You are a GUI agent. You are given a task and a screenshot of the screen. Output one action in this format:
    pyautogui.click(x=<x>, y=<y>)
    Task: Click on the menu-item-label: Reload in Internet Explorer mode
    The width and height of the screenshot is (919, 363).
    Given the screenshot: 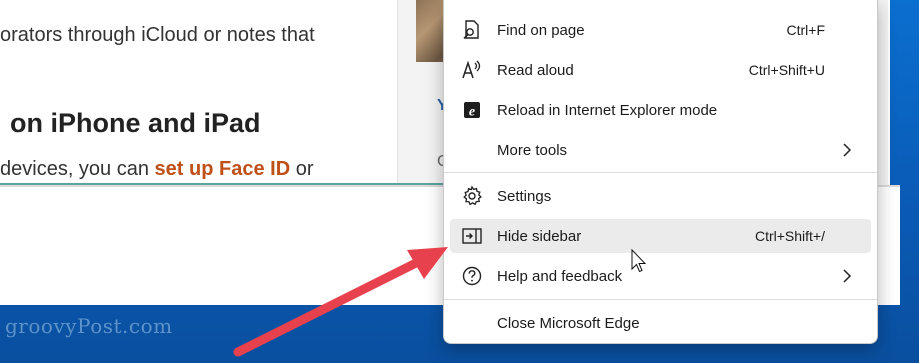 What is the action you would take?
    pyautogui.click(x=607, y=110)
    